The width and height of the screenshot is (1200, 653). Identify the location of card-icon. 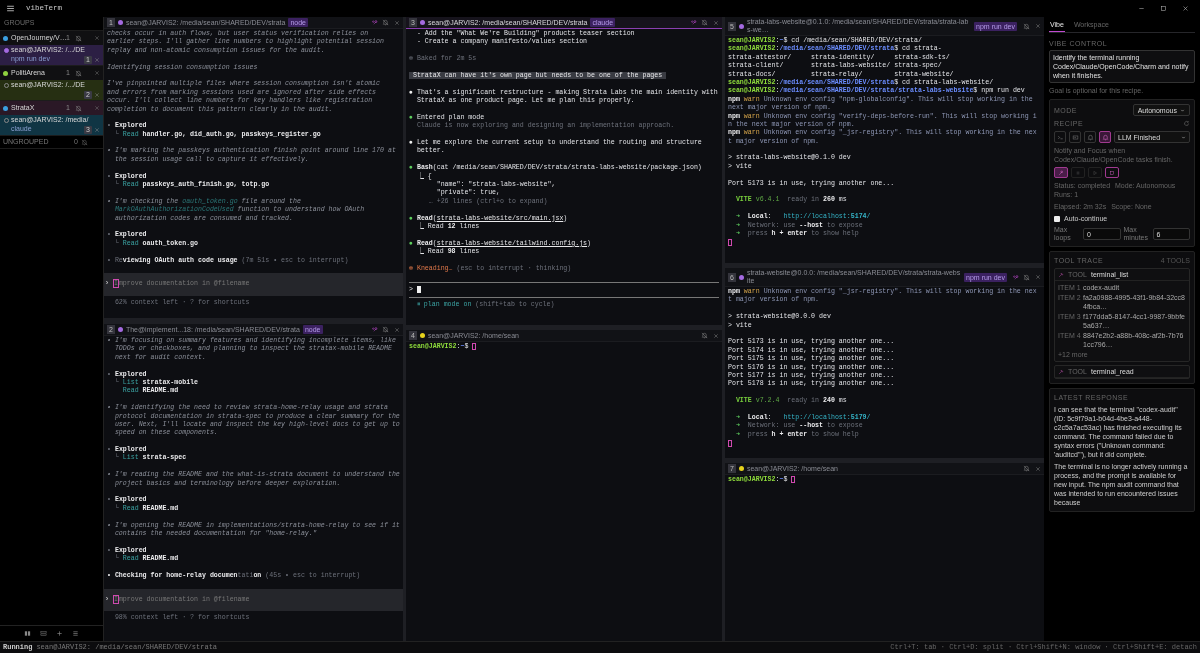
(1075, 137).